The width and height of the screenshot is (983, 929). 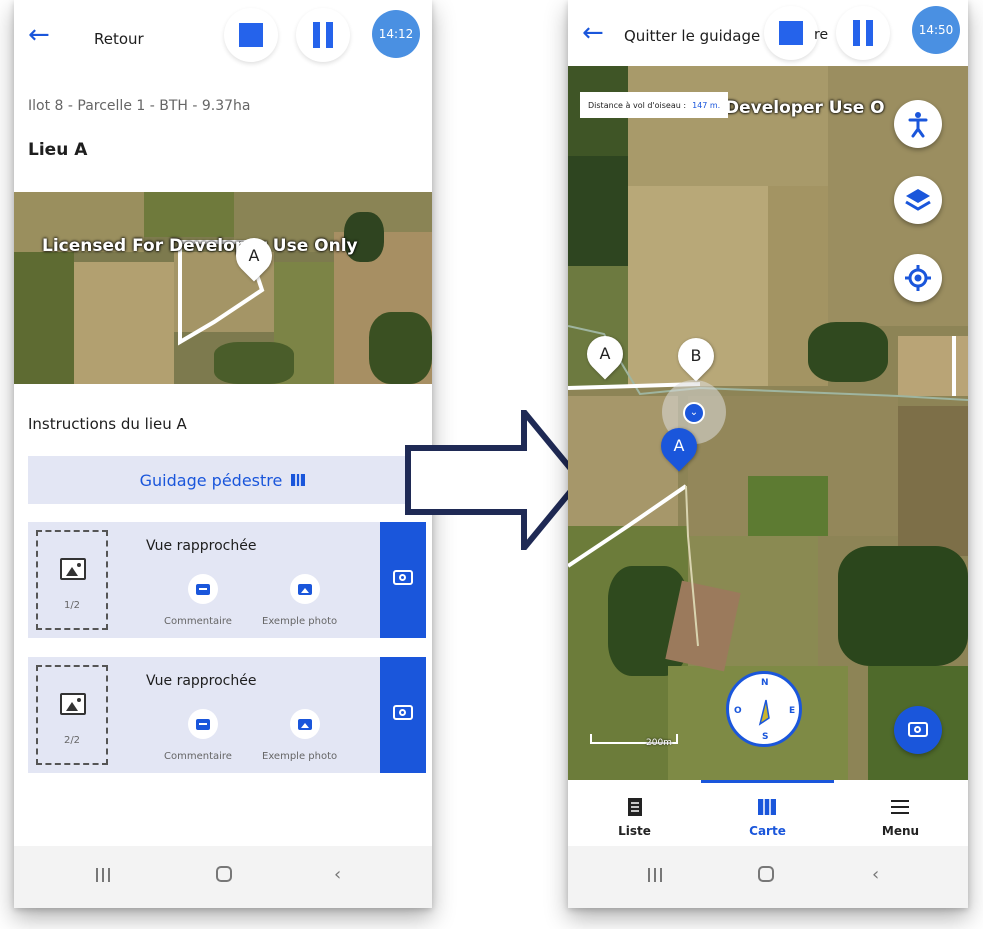 I want to click on right-topbar: ← Quitter le guidage re 14:50, so click(x=768, y=33).